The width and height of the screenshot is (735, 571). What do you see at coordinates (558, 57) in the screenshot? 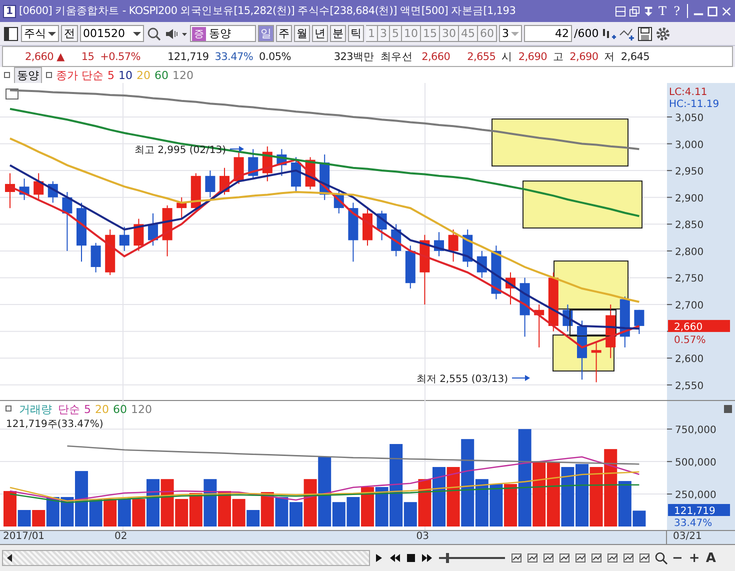
I see `quote-value: 고` at bounding box center [558, 57].